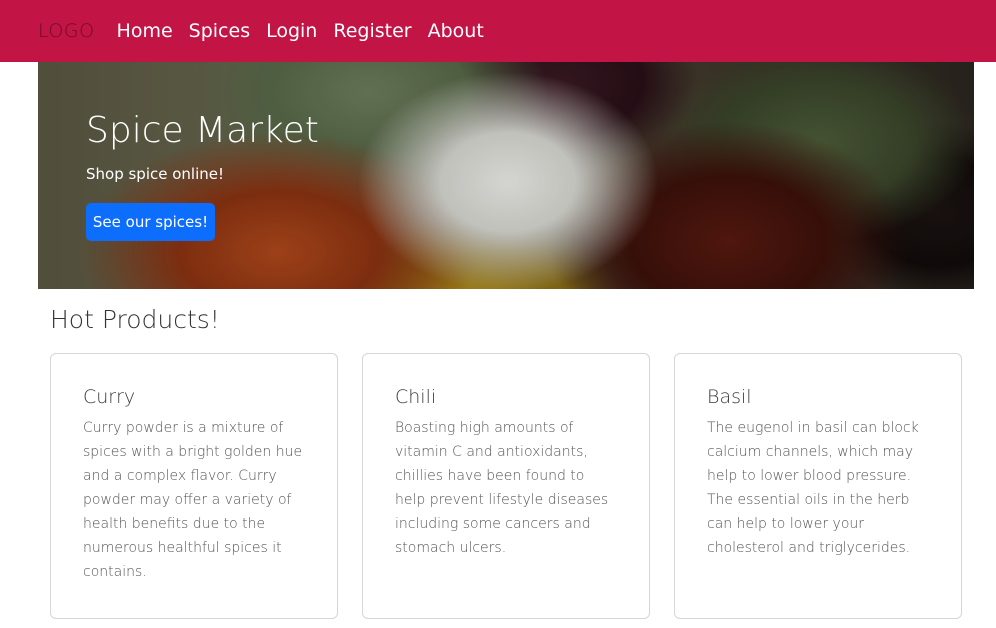  I want to click on card-title: Chili, so click(416, 397).